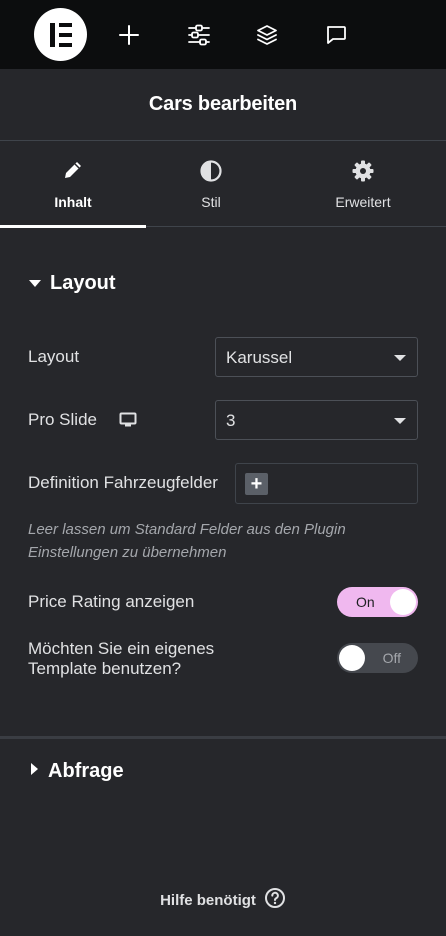 This screenshot has height=936, width=446. I want to click on section-layout-header: Layout, so click(72, 283).